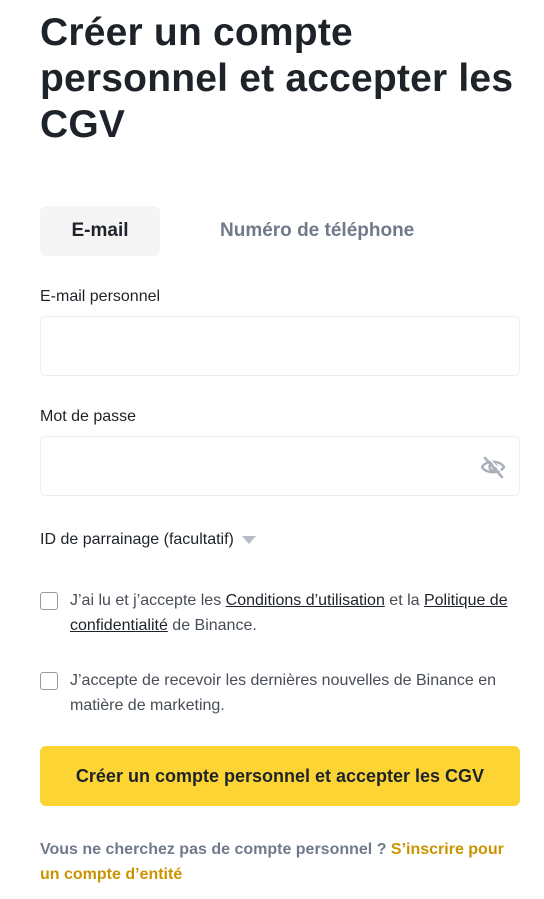  Describe the element at coordinates (100, 296) in the screenshot. I see `email-field-label: E-mail personnel` at that location.